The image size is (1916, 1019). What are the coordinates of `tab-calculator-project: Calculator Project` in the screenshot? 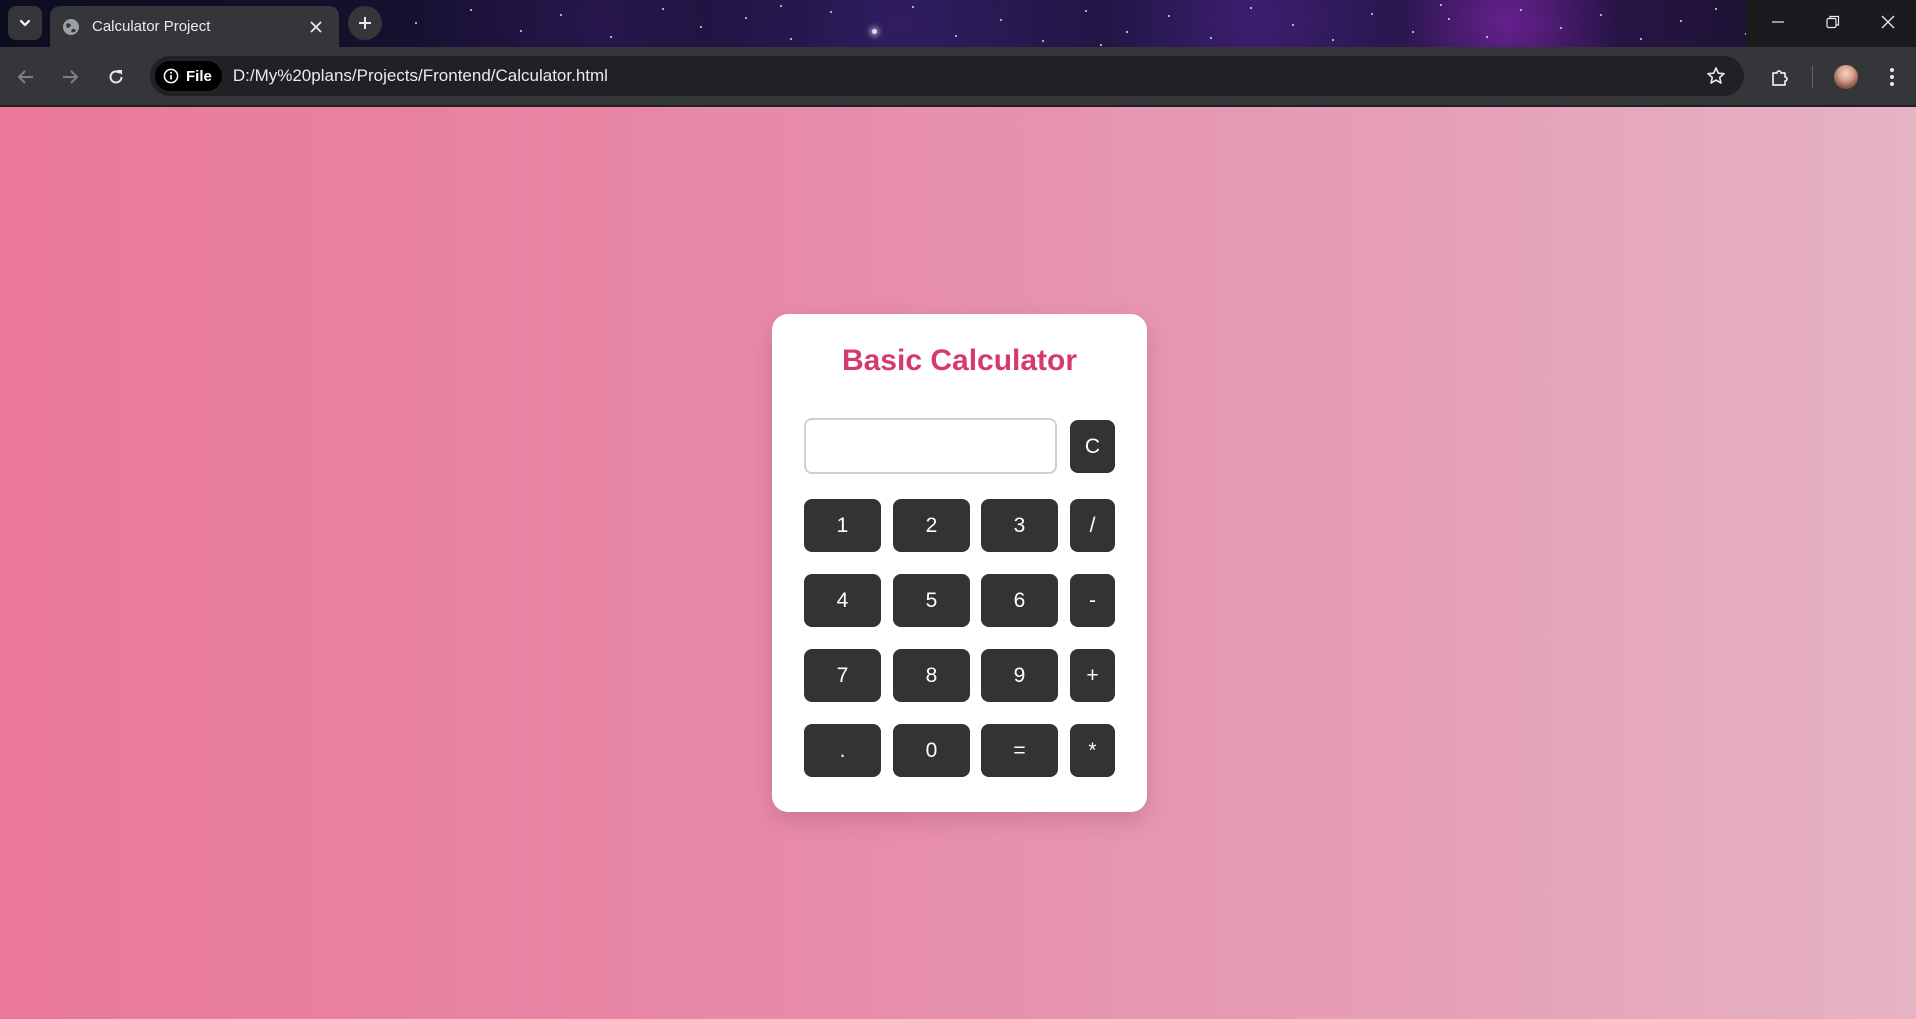 It's located at (194, 26).